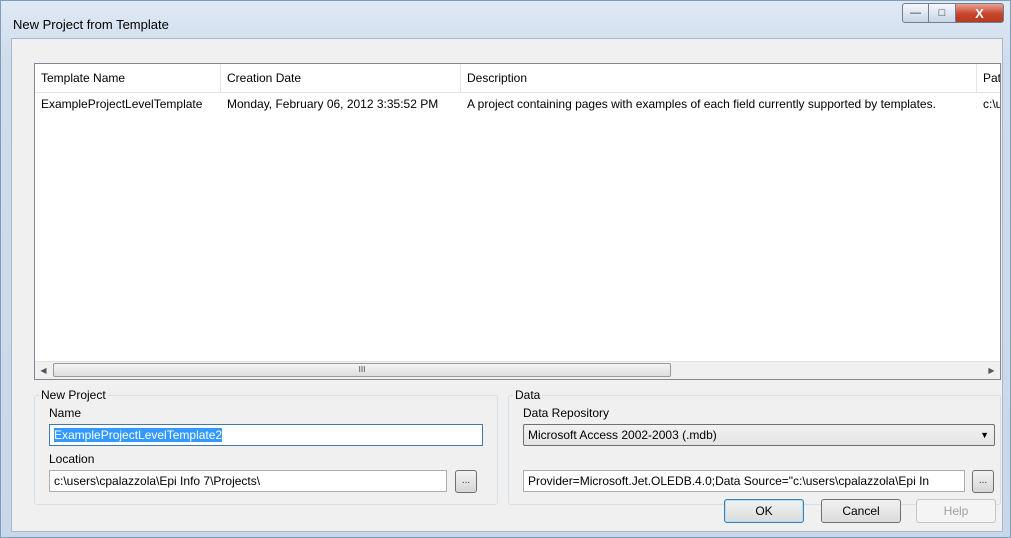 The height and width of the screenshot is (538, 1011). I want to click on location-label: Location, so click(72, 459).